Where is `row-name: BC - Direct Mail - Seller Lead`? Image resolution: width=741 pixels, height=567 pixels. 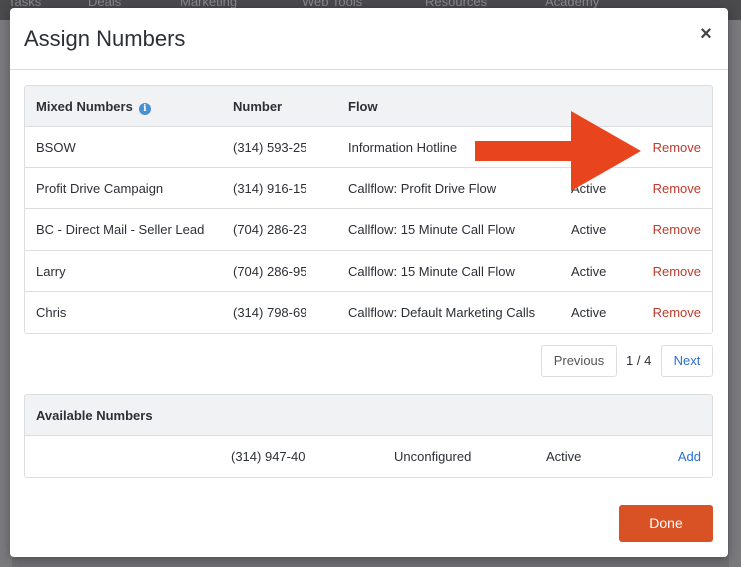
row-name: BC - Direct Mail - Seller Lead is located at coordinates (120, 230).